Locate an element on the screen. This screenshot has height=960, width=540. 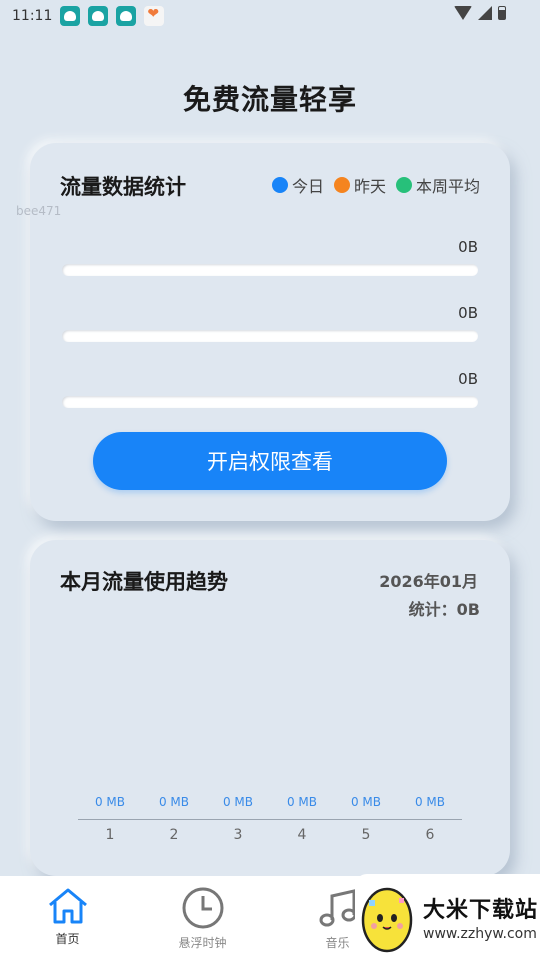
stats-legend: 今日 昨天 本周平均 is located at coordinates (375, 185).